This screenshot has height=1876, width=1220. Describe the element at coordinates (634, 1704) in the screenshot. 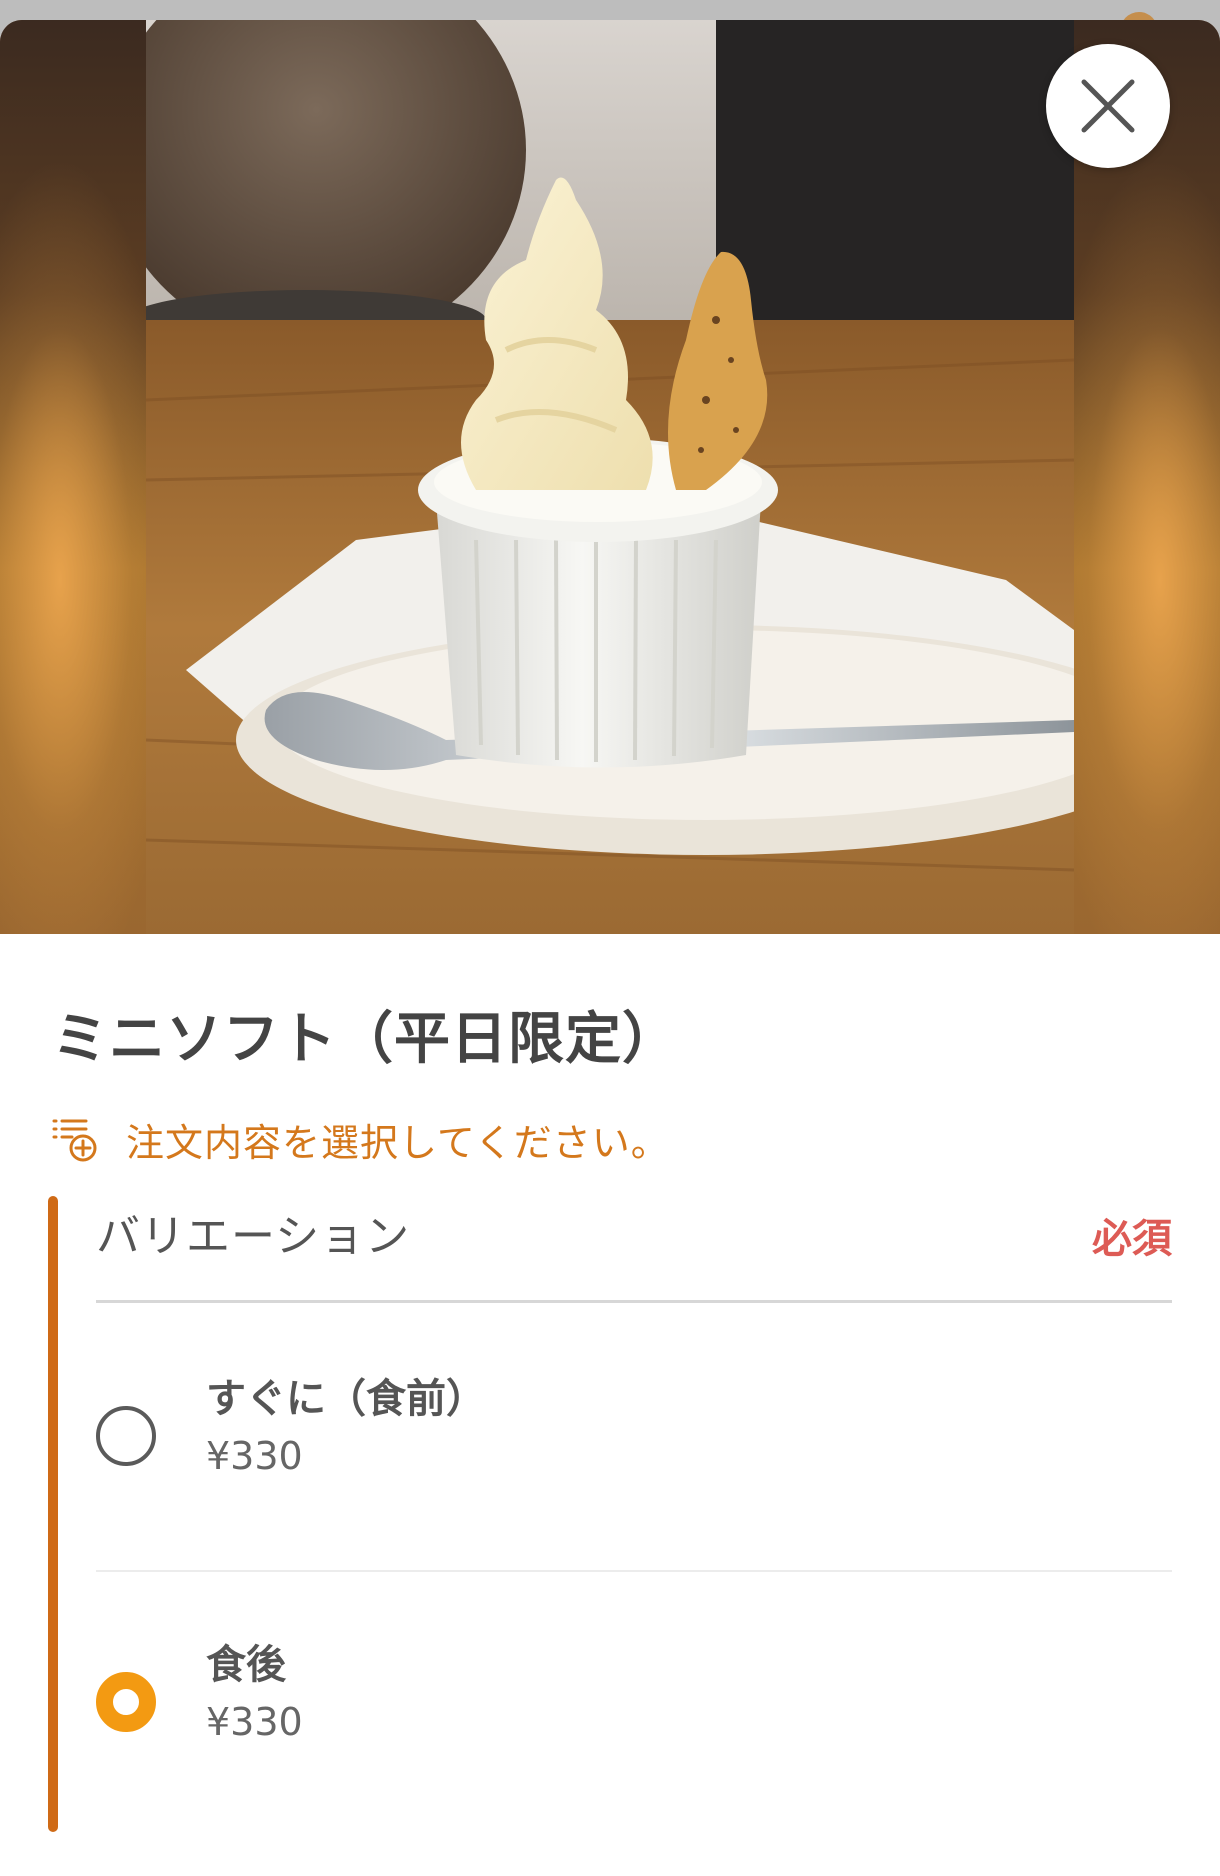

I see `variation-option-after-meal: 食後 ¥330` at that location.